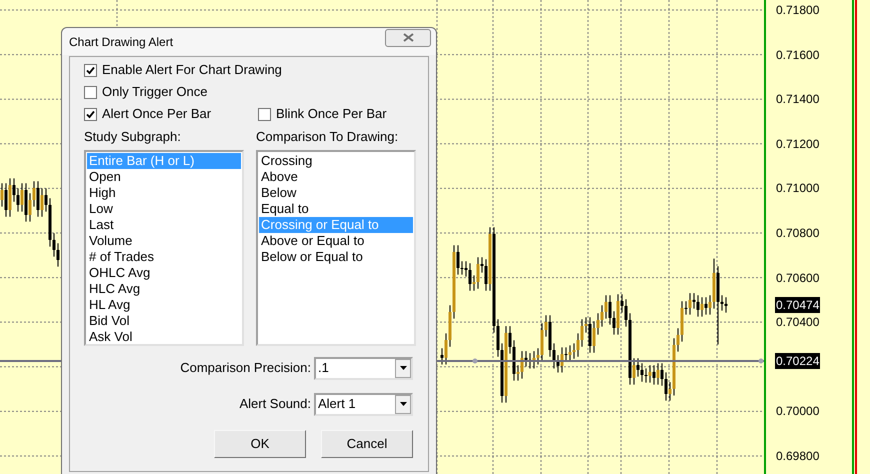 Image resolution: width=870 pixels, height=474 pixels. I want to click on checkbox: Enable Alert For Chart Drawing, so click(249, 70).